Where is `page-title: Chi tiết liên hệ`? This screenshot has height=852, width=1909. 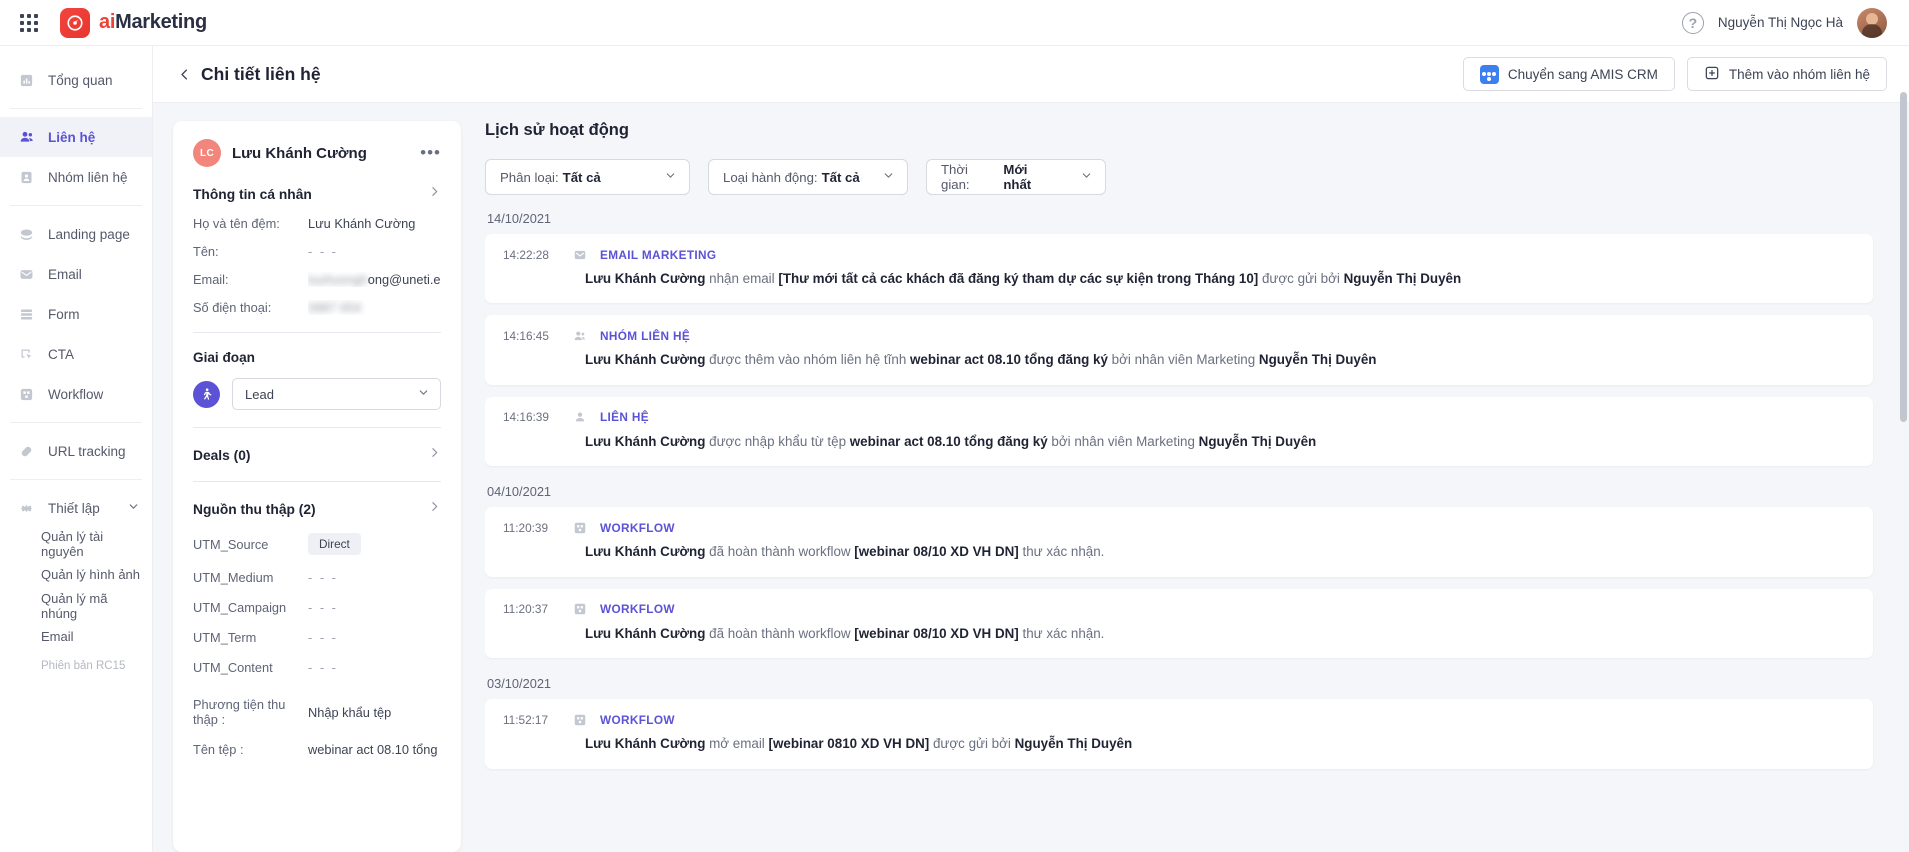
page-title: Chi tiết liên hệ is located at coordinates (261, 73).